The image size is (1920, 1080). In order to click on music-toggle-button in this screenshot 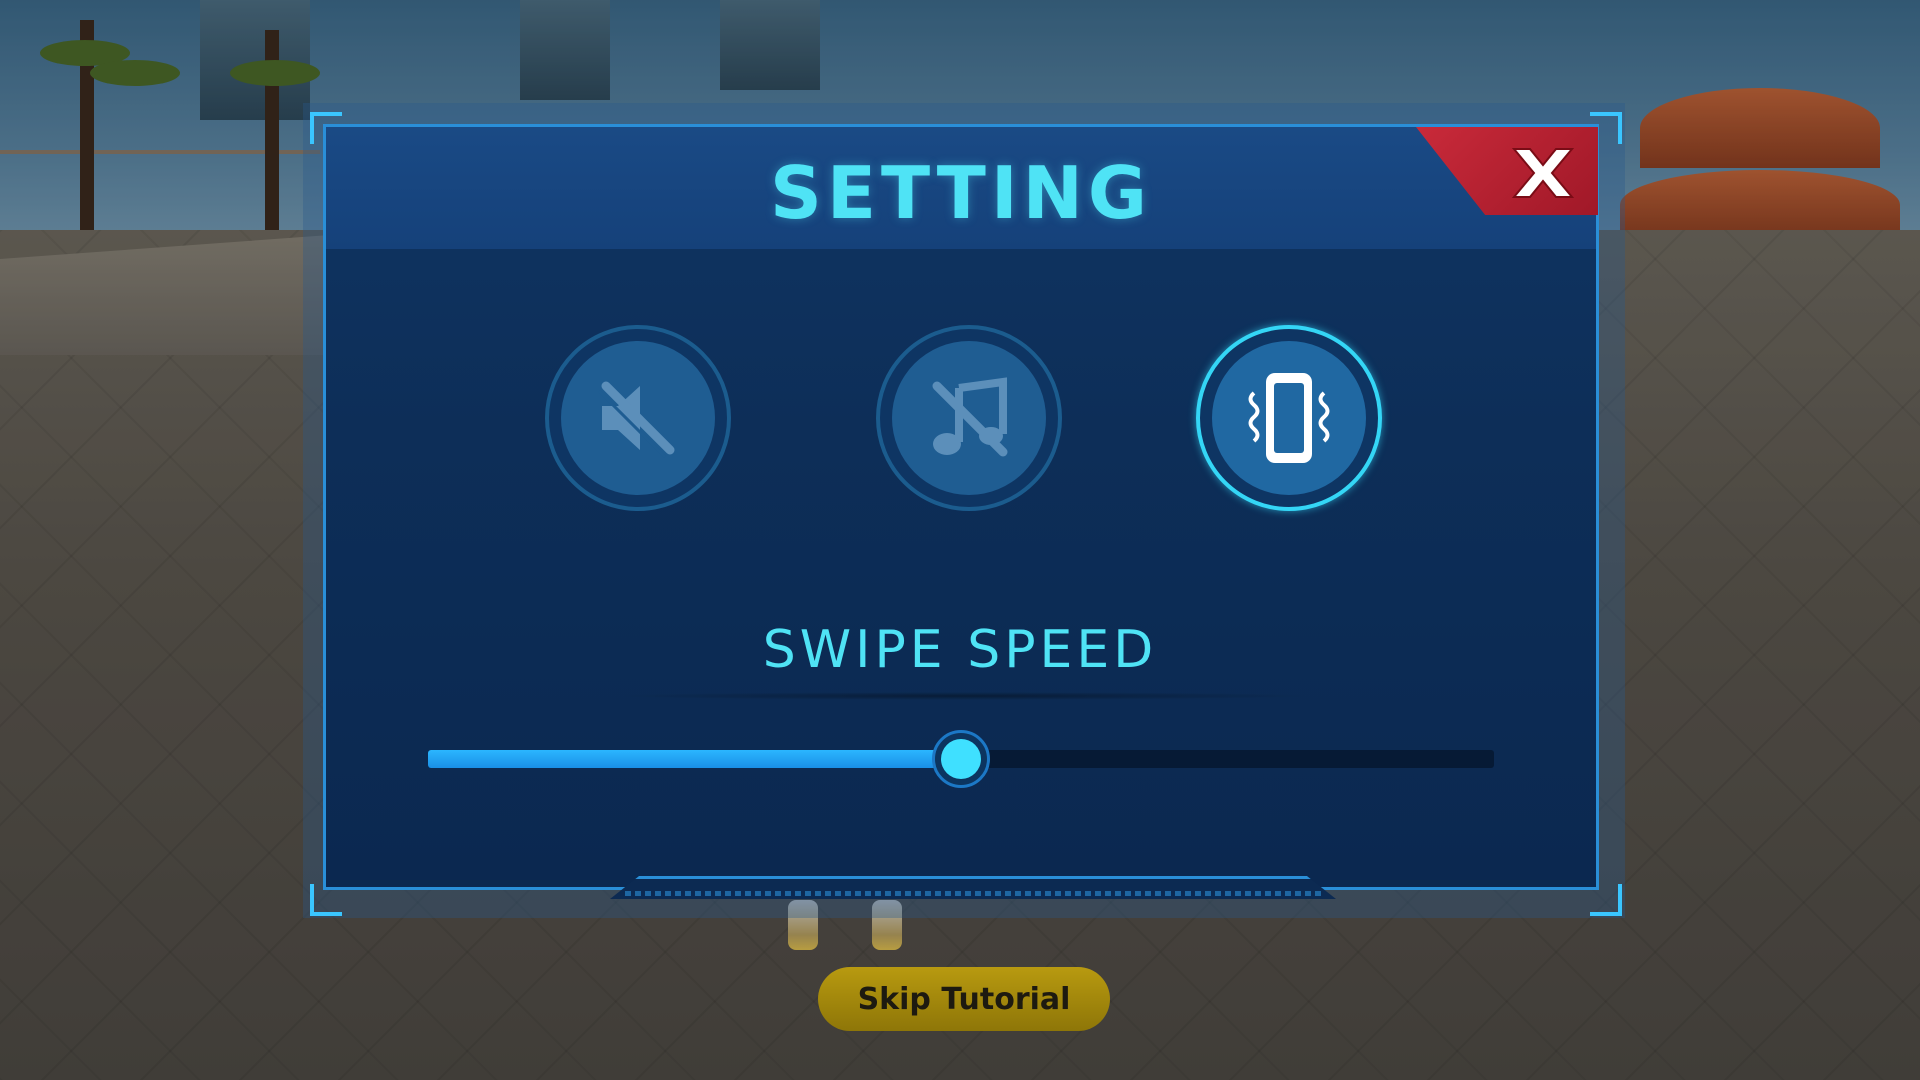, I will do `click(969, 418)`.